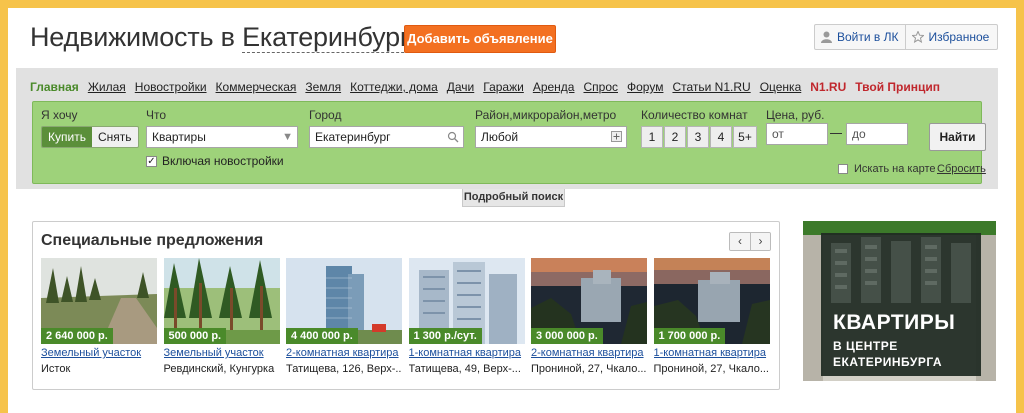 Image resolution: width=1024 pixels, height=413 pixels. Describe the element at coordinates (959, 37) in the screenshot. I see `favorites-label: Избранное` at that location.